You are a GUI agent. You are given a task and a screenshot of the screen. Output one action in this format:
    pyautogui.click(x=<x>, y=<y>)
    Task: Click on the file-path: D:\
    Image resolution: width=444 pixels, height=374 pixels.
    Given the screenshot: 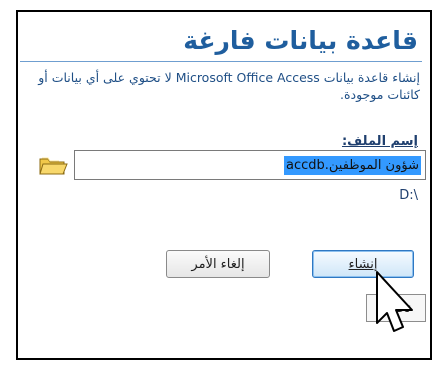 What is the action you would take?
    pyautogui.click(x=408, y=195)
    